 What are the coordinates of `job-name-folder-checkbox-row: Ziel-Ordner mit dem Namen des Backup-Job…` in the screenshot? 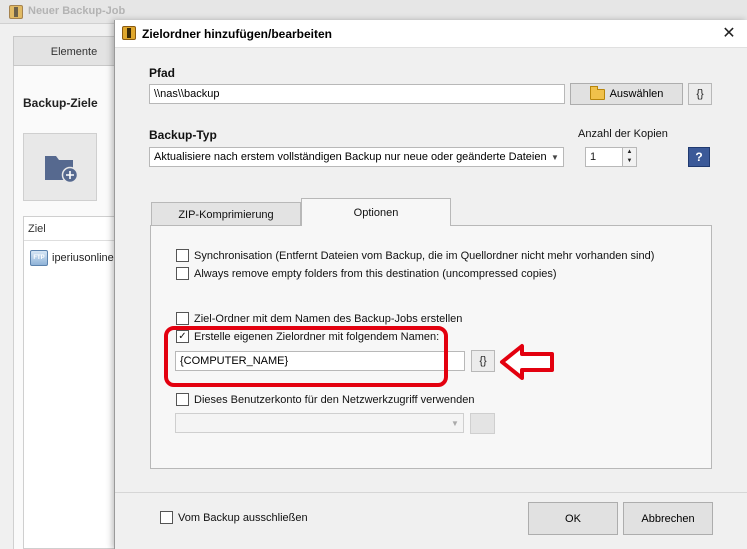 It's located at (319, 318).